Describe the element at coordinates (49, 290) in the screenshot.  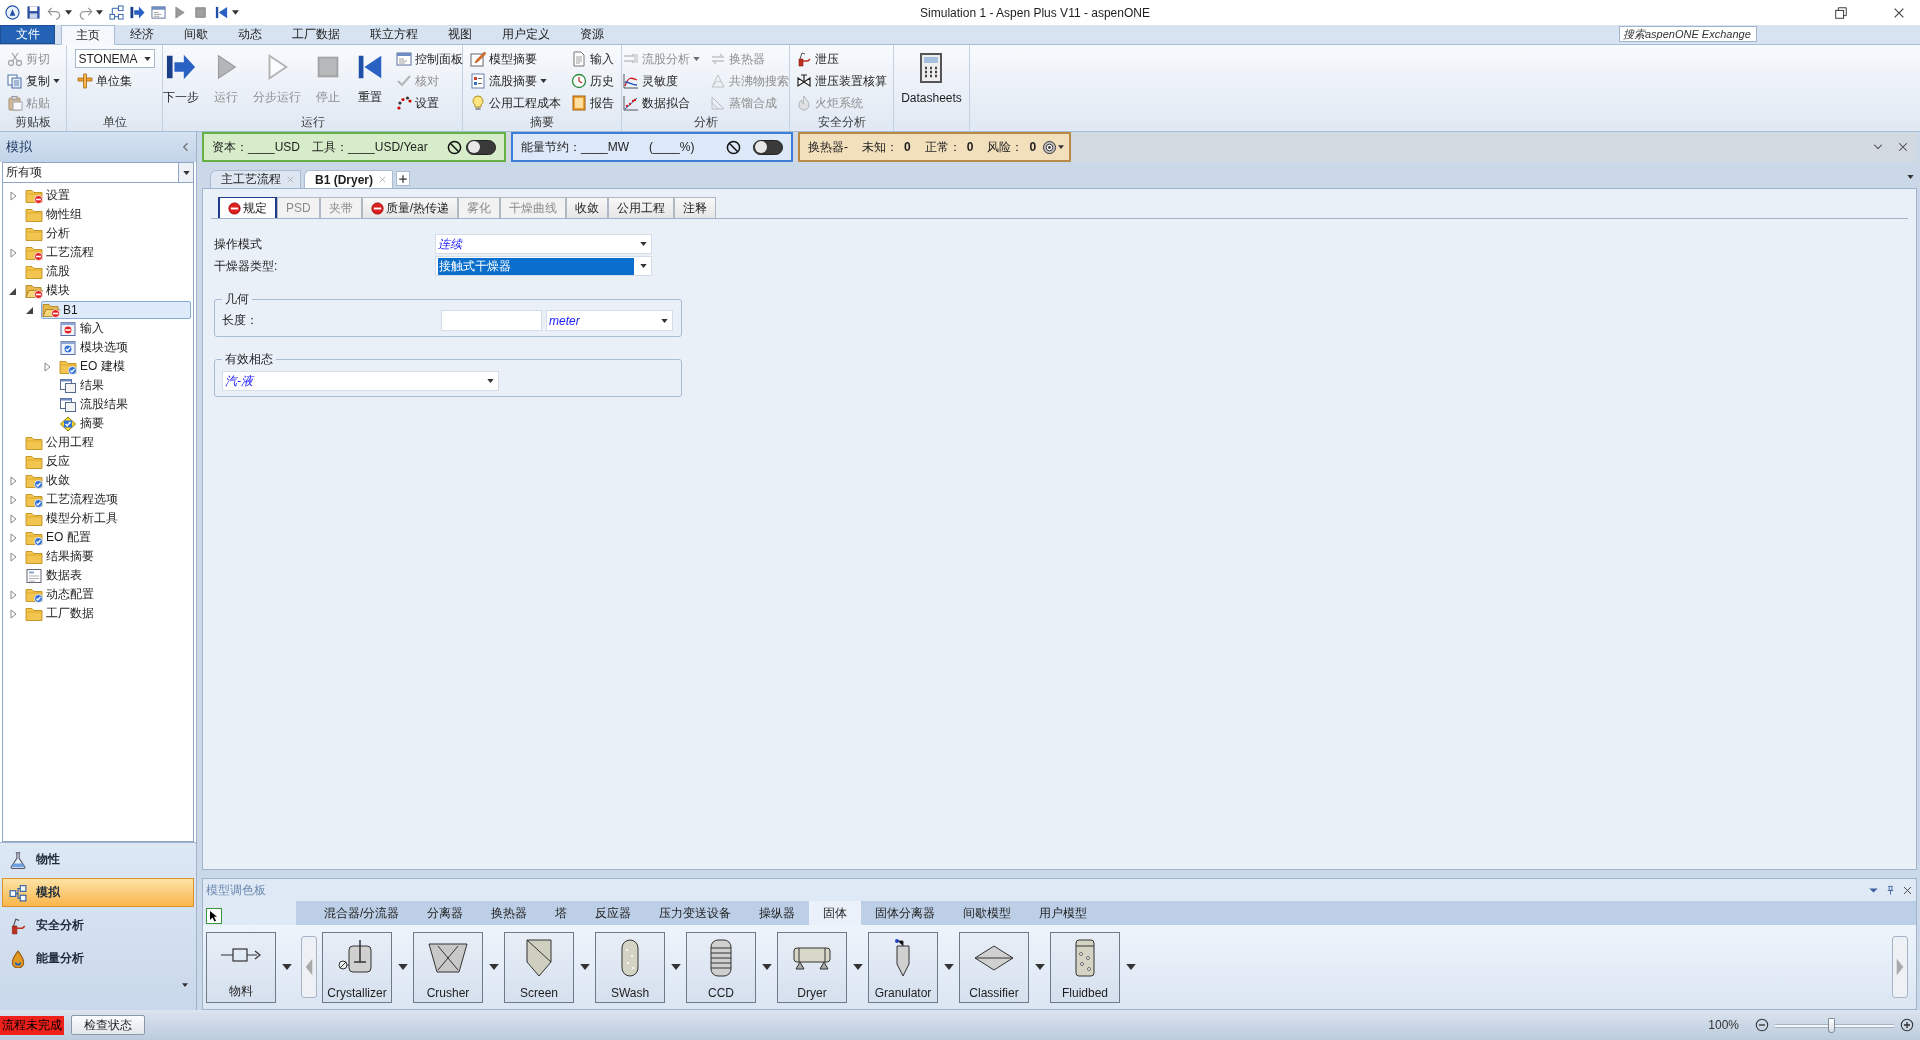
I see `tree-item: 模块` at that location.